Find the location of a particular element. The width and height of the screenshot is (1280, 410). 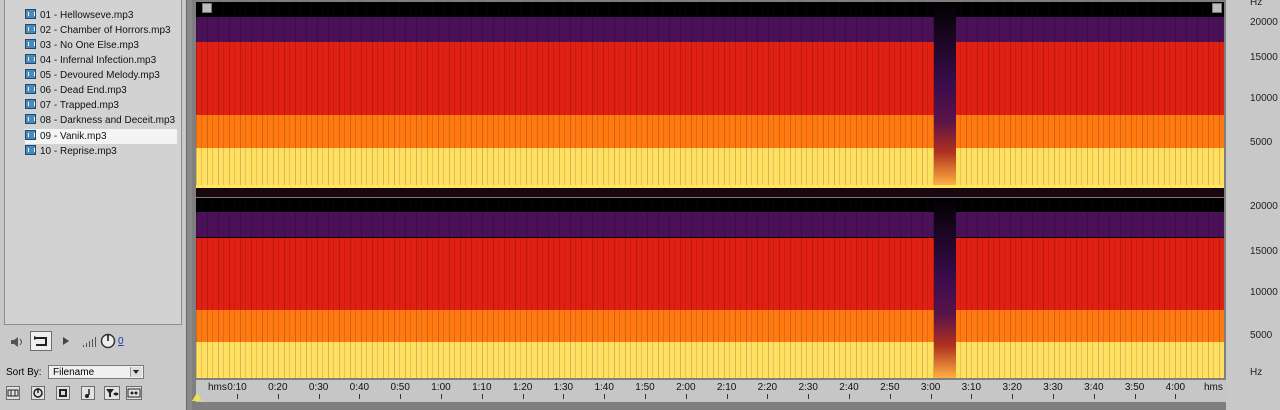

file-item: 03 - No One Else.mp3 is located at coordinates (101, 45).